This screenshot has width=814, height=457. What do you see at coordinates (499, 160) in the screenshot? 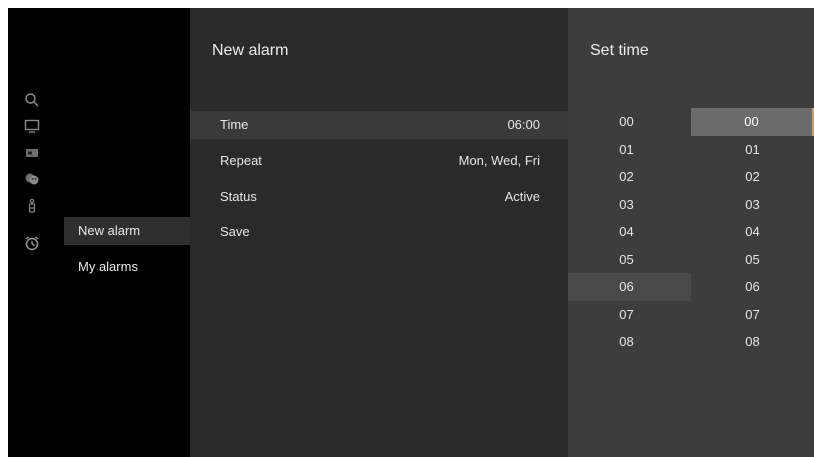
I see `row-value: Mon, Wed, Fri` at bounding box center [499, 160].